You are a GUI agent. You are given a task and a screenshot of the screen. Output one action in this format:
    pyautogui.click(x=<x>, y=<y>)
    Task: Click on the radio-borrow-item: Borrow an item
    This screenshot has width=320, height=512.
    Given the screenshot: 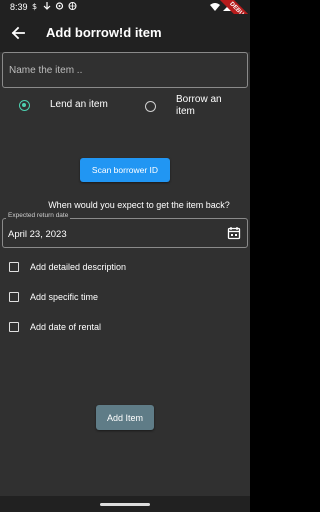 What is the action you would take?
    pyautogui.click(x=190, y=106)
    